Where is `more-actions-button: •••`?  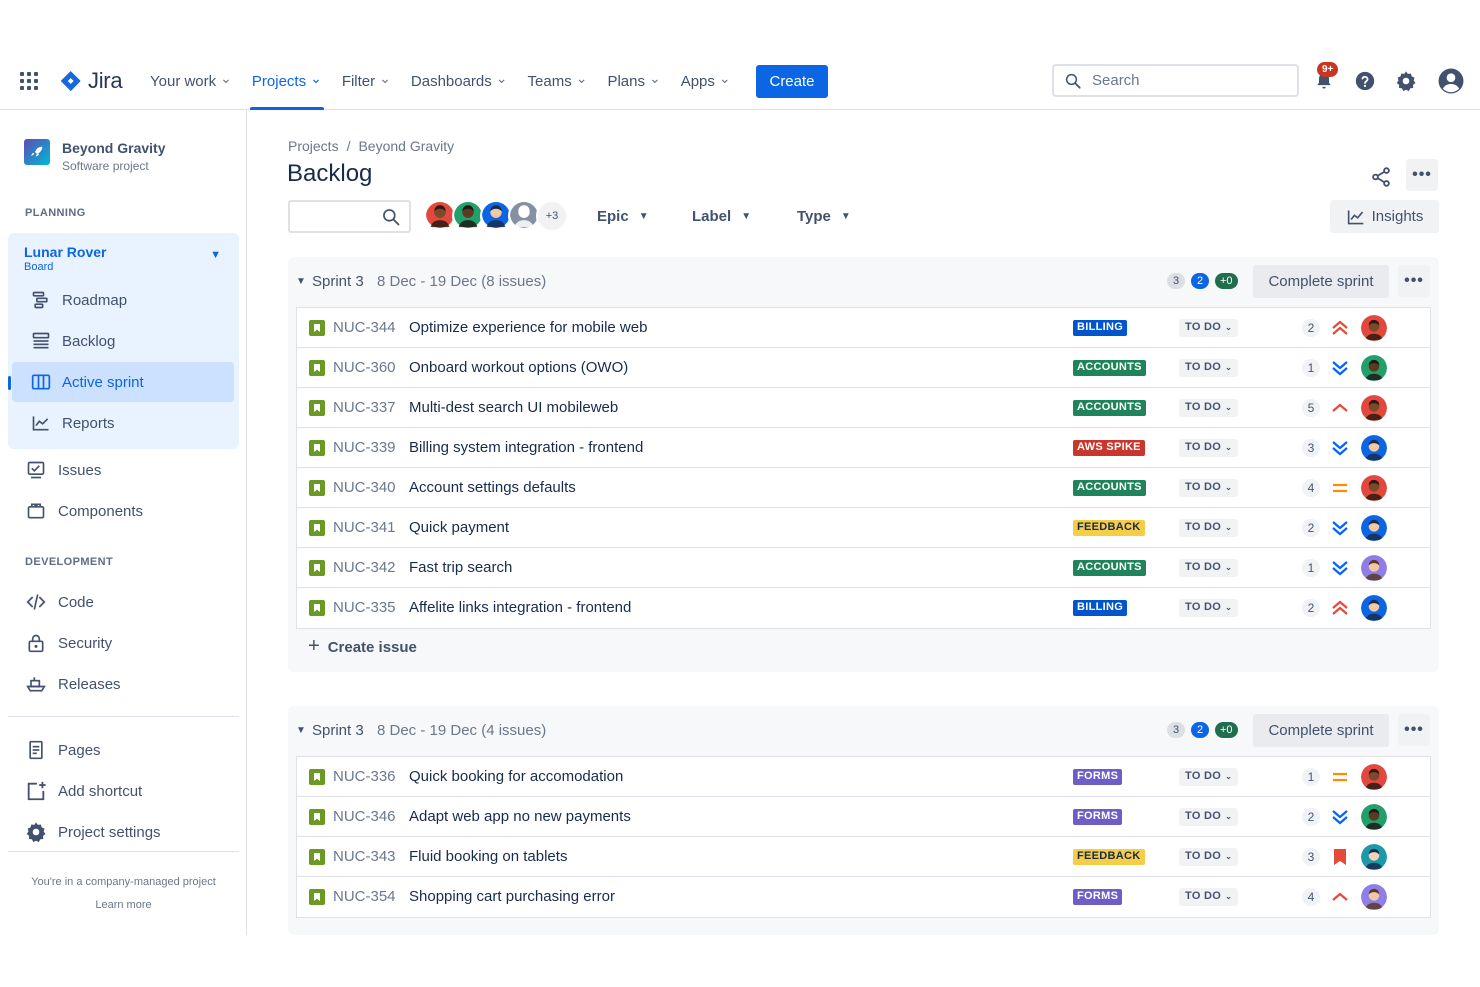 more-actions-button: ••• is located at coordinates (1422, 175).